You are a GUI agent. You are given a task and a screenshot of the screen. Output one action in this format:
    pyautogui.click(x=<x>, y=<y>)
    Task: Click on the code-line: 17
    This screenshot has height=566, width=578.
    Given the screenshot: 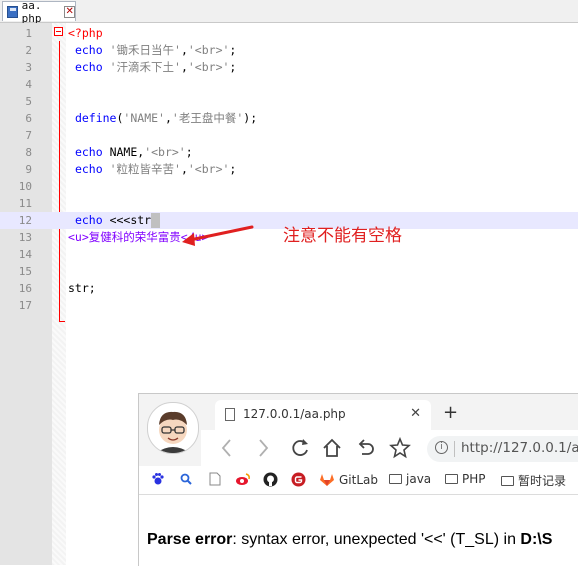 What is the action you would take?
    pyautogui.click(x=289, y=305)
    